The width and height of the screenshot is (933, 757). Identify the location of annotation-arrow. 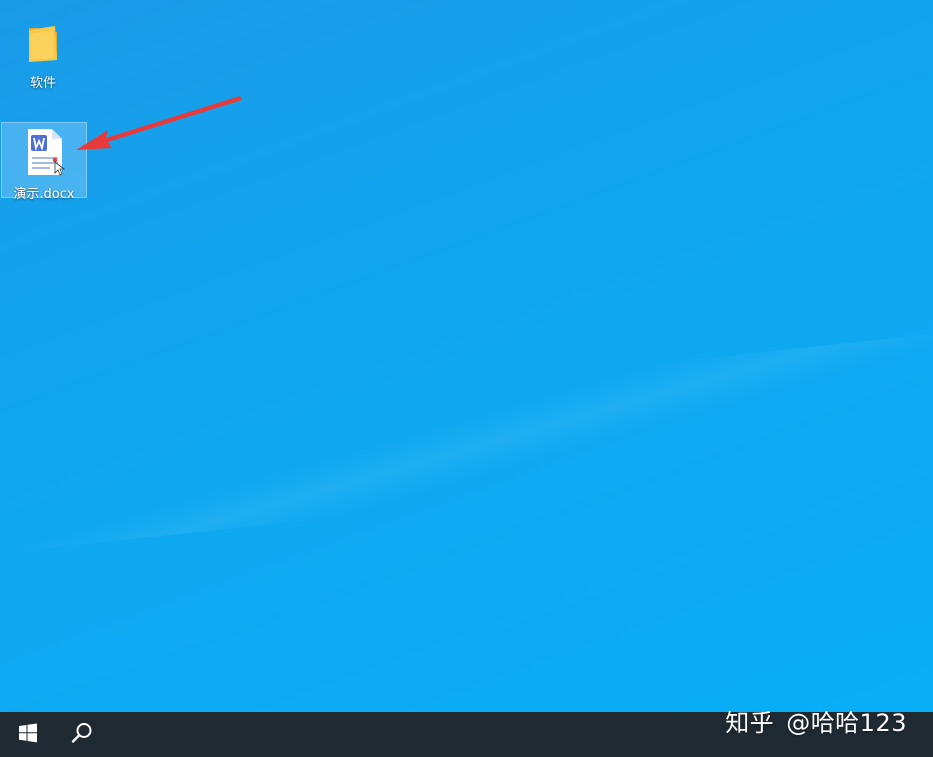
(159, 123).